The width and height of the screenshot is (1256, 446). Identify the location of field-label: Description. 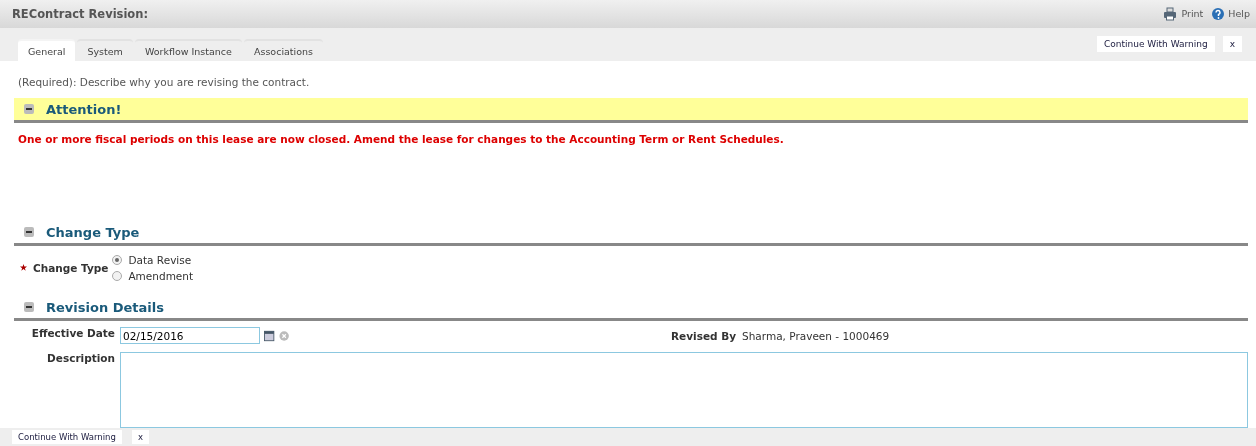
(81, 359).